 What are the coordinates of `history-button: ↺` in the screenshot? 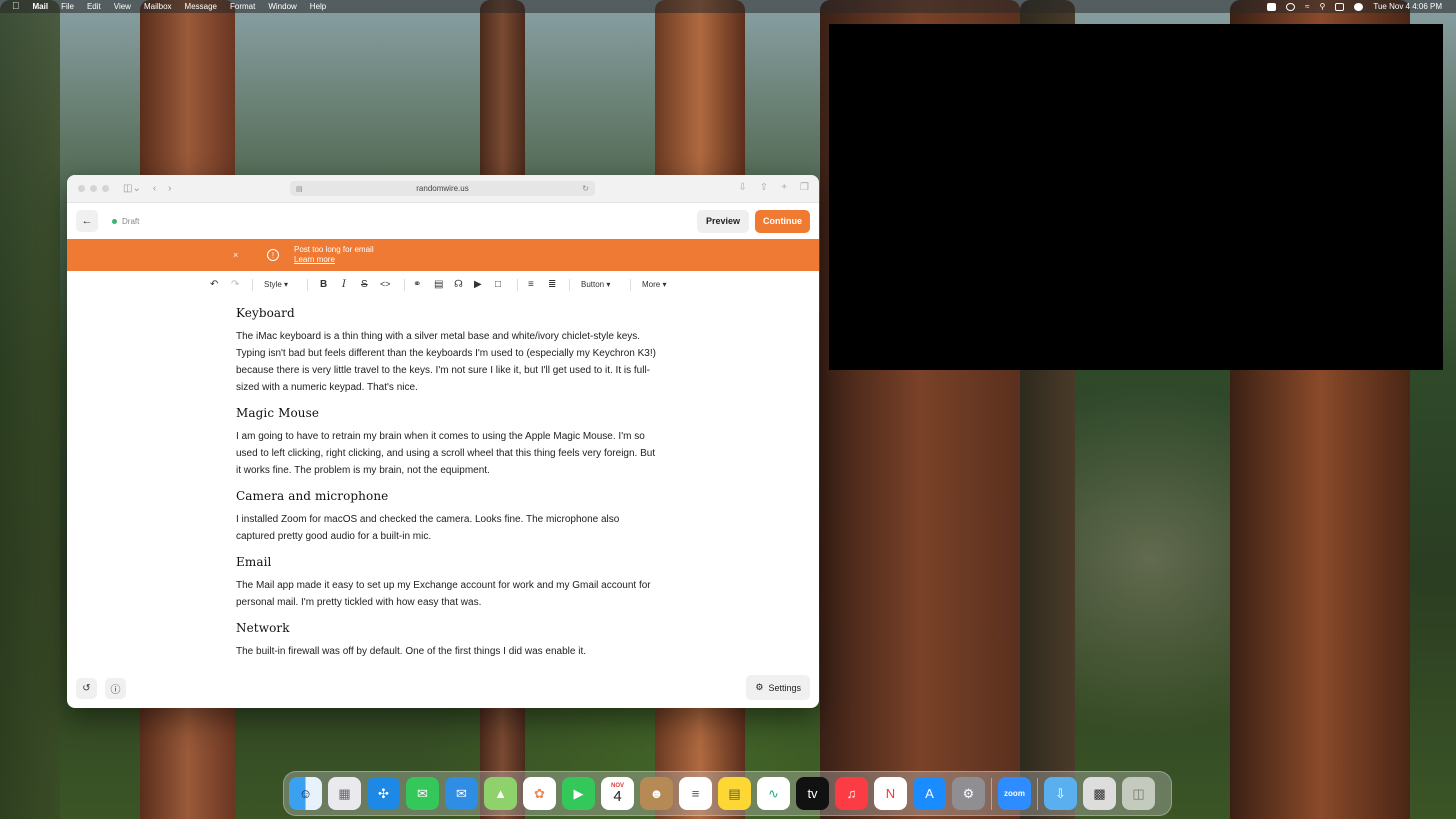 It's located at (86, 688).